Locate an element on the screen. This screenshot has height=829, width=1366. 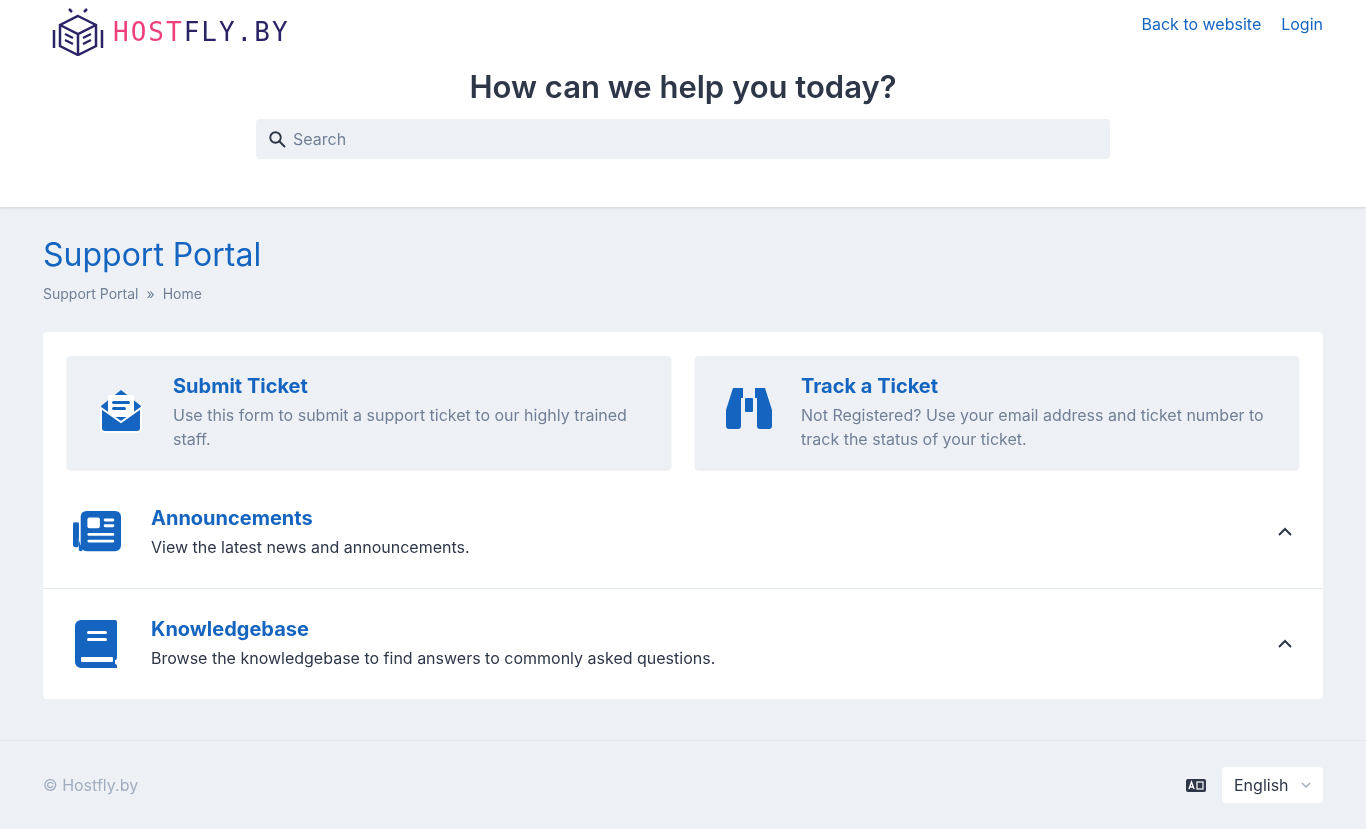
card-description: Use this form to submit a support ticket to our highly trained staff. is located at coordinates (400, 427).